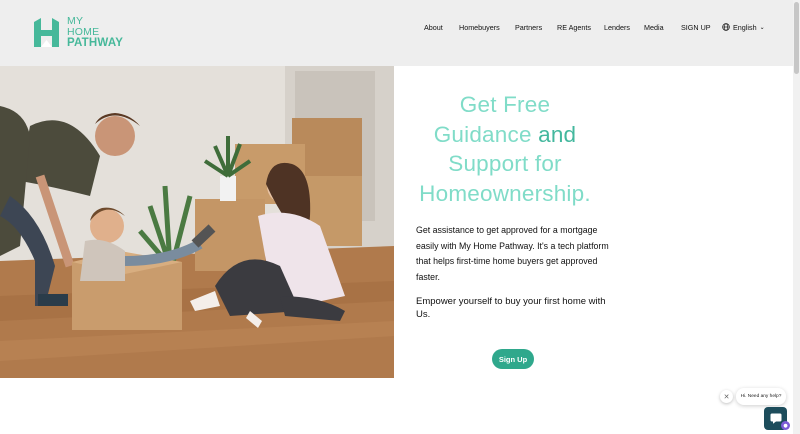 The height and width of the screenshot is (434, 800). Describe the element at coordinates (574, 27) in the screenshot. I see `nav-re-agents: RE Agents` at that location.